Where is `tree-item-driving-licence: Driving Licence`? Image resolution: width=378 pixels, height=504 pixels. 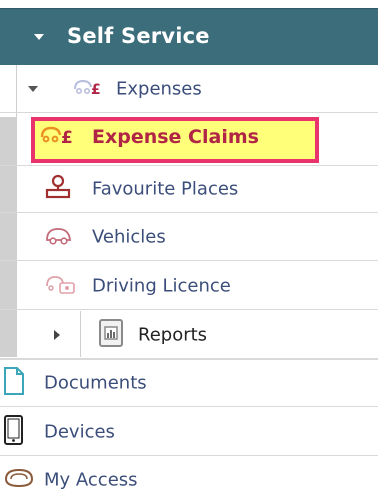
tree-item-driving-licence: Driving Licence is located at coordinates (189, 286).